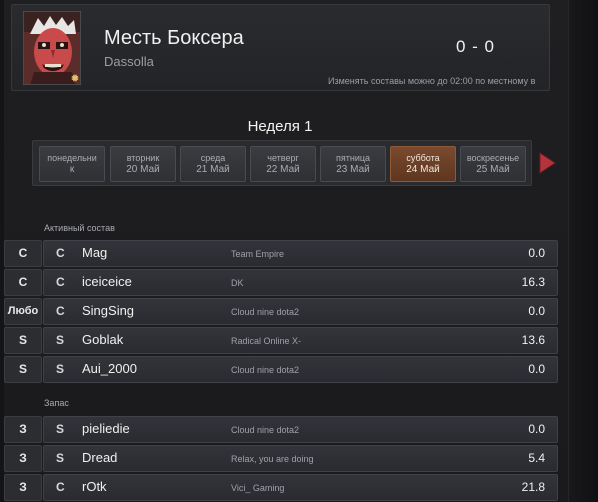  Describe the element at coordinates (423, 158) in the screenshot. I see `day-name: суббота` at that location.